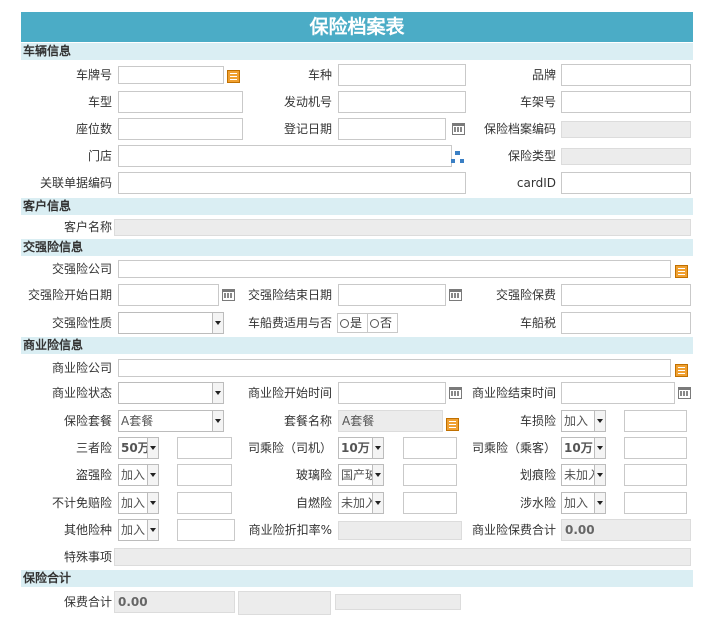 This screenshot has height=630, width=712. Describe the element at coordinates (87, 421) in the screenshot. I see `package-label: 保险套餐` at that location.